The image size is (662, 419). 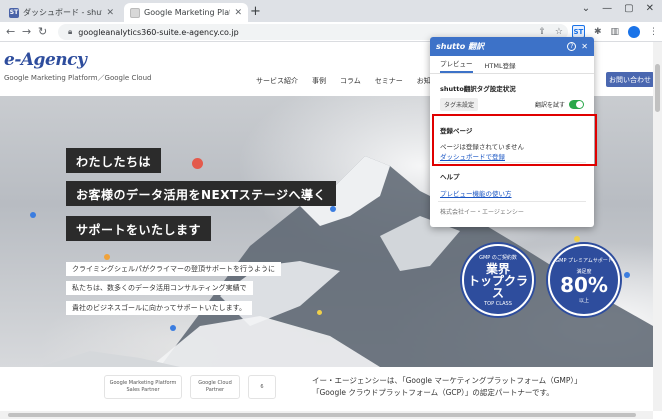 What do you see at coordinates (549, 105) in the screenshot?
I see `toggle-label: 翻訳を試す` at bounding box center [549, 105].